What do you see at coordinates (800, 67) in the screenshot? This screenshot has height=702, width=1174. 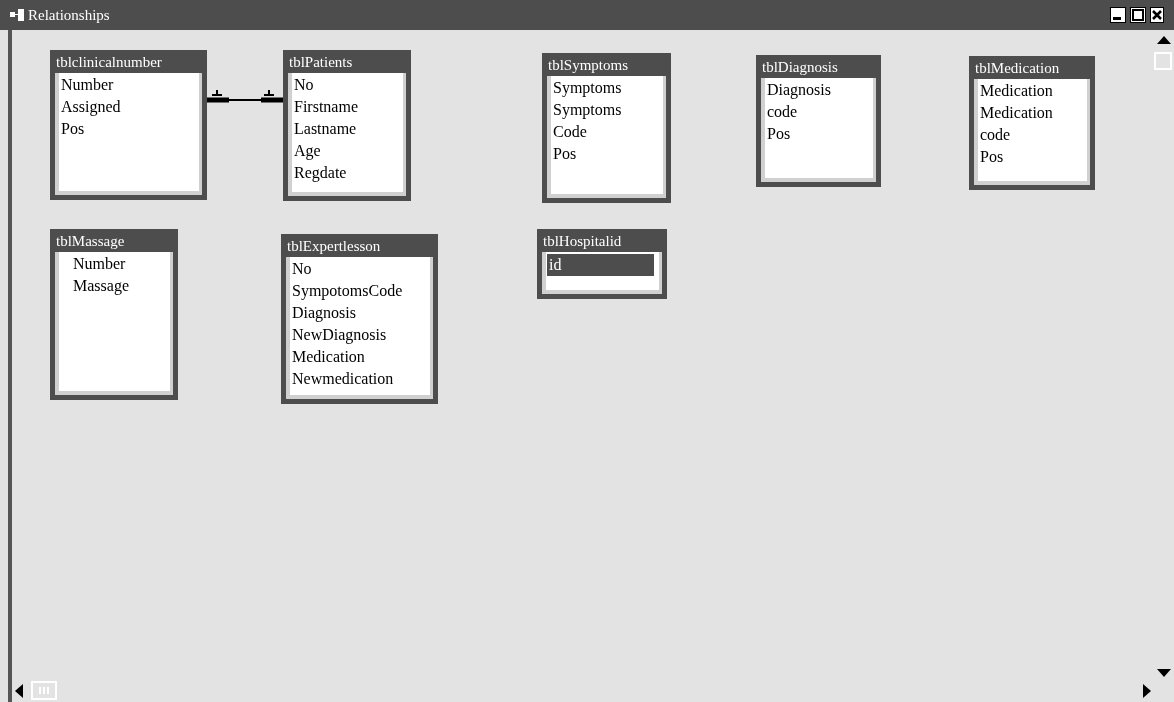 I see `table-name: tblDiagnosis` at bounding box center [800, 67].